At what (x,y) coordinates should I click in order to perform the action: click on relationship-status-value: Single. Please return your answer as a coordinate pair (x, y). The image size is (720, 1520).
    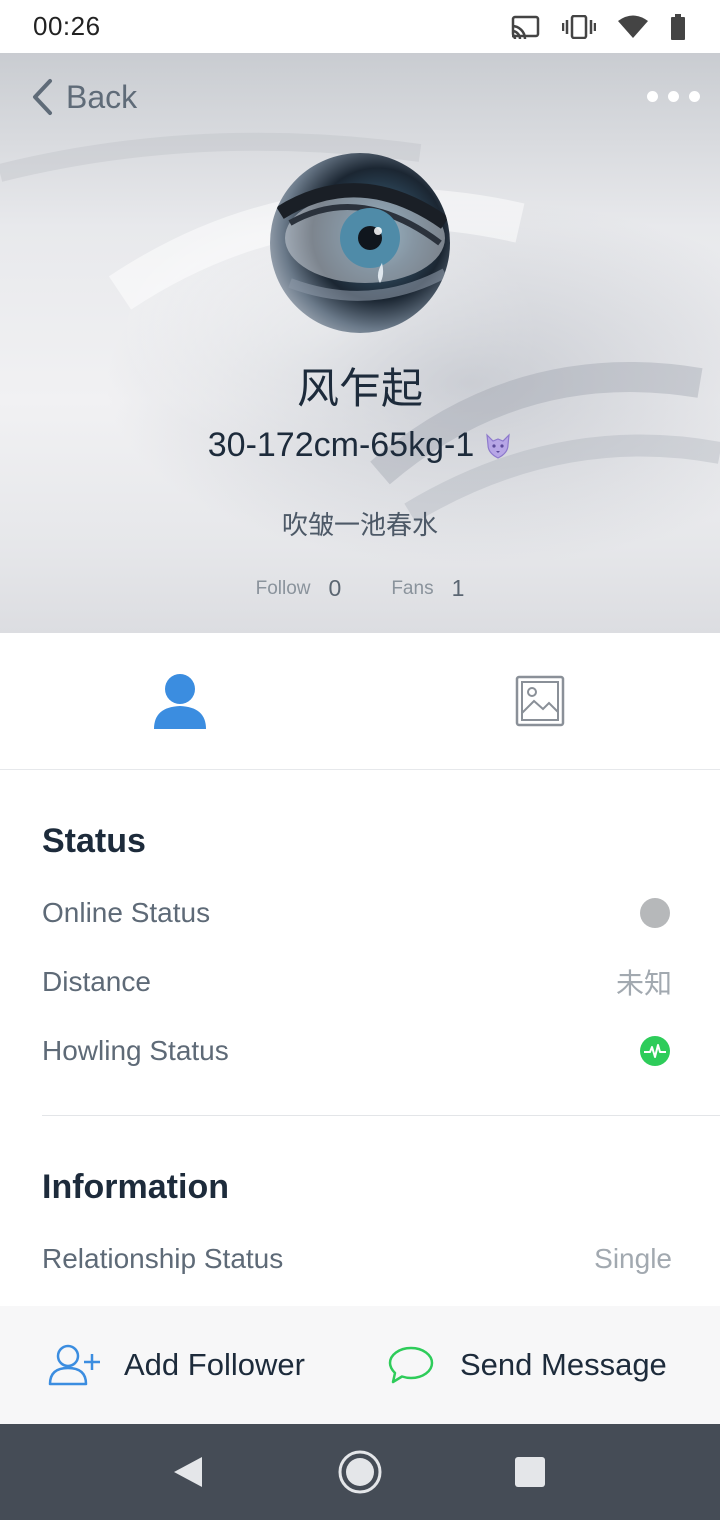
    Looking at the image, I should click on (633, 1258).